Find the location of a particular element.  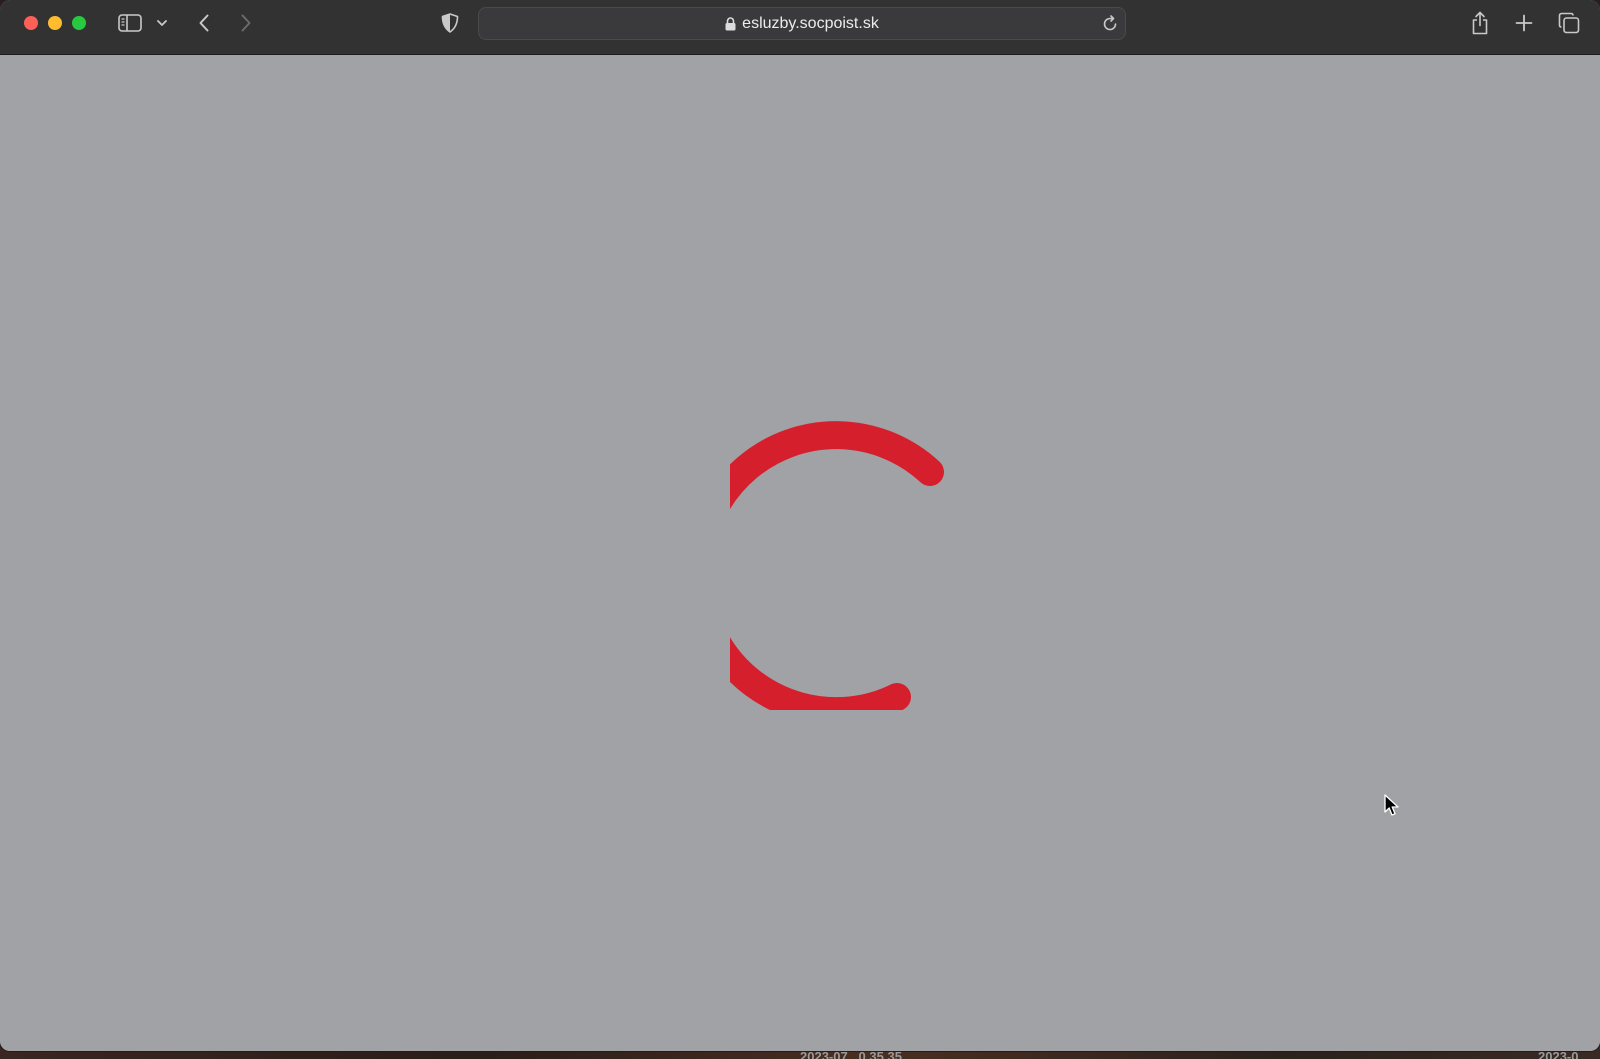

desktop-file-label: 2023-07...0.35.35 is located at coordinates (851, 1054).